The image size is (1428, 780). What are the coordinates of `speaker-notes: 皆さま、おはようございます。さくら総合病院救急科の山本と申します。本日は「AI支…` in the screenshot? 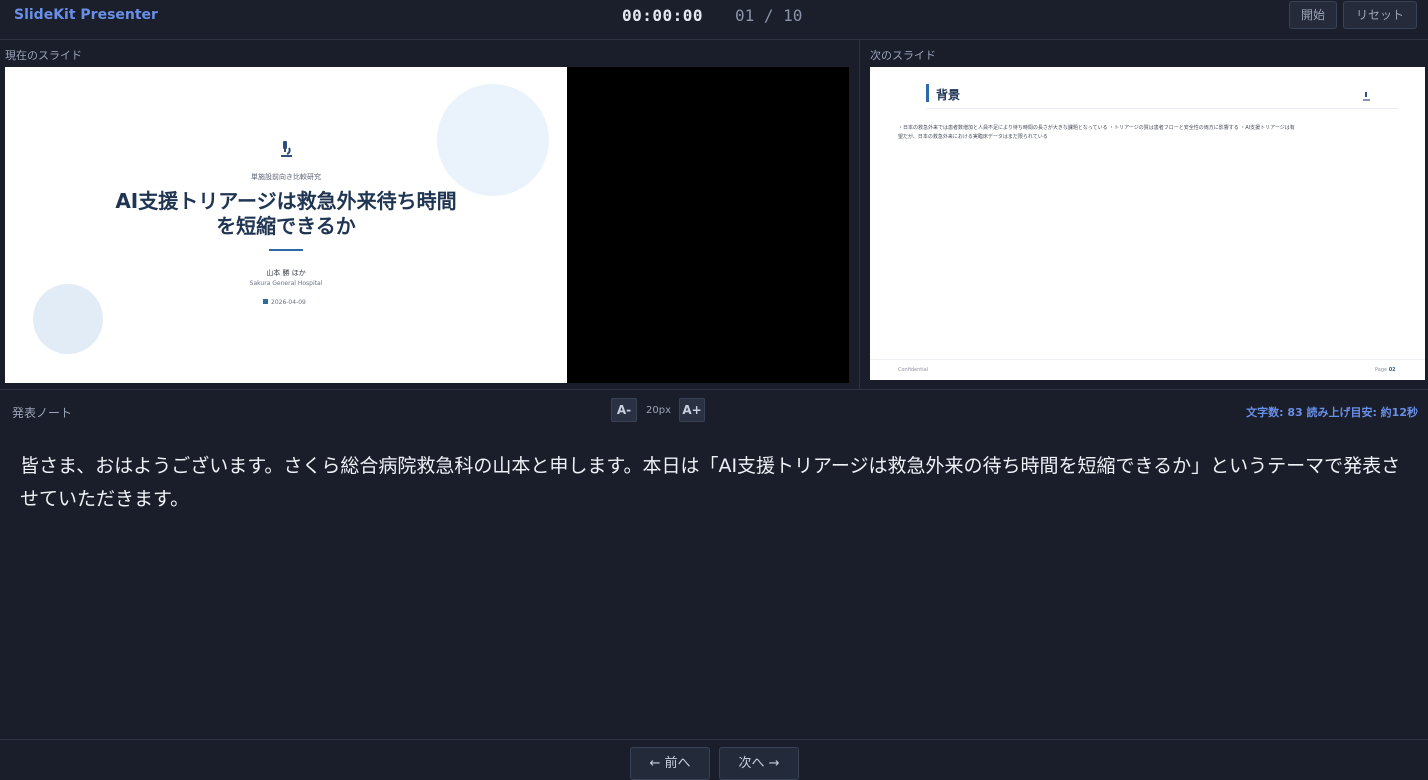 It's located at (715, 483).